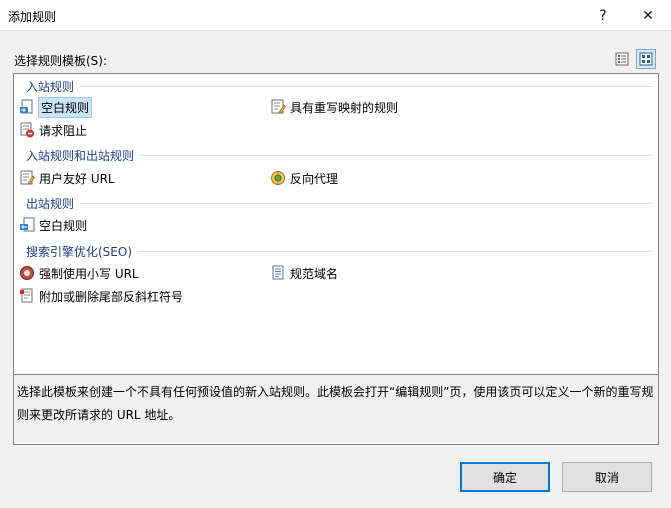 The width and height of the screenshot is (671, 508). What do you see at coordinates (50, 203) in the screenshot?
I see `group-header-label: 出站规则` at bounding box center [50, 203].